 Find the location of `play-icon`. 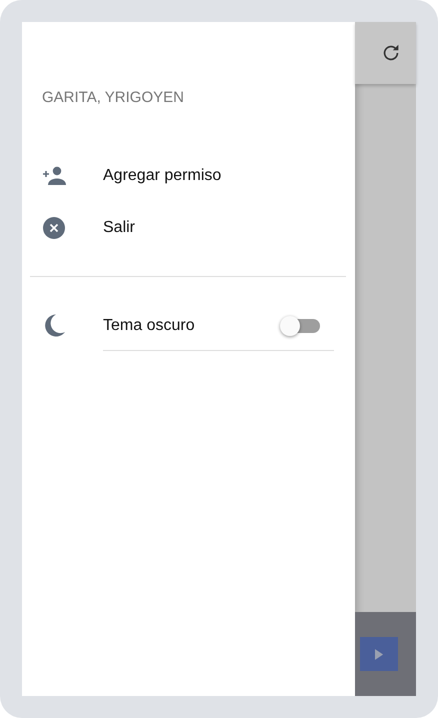

play-icon is located at coordinates (379, 654).